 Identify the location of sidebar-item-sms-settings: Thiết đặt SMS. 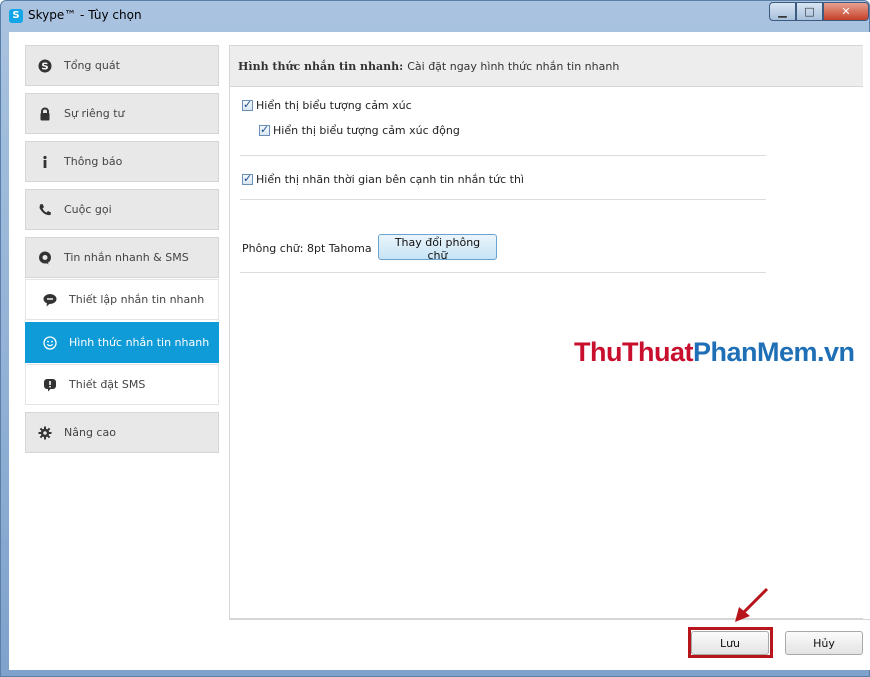
(122, 384).